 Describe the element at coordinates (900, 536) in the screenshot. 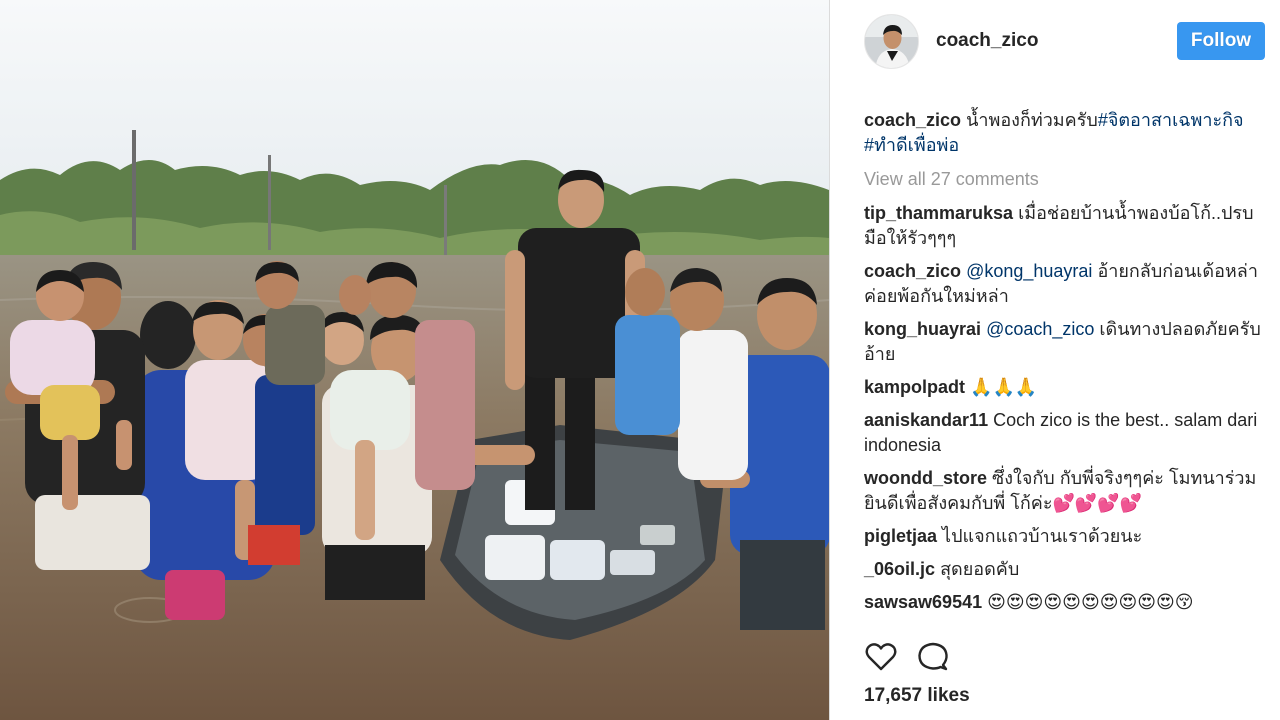

I see `comment-username: pigletjaa` at that location.